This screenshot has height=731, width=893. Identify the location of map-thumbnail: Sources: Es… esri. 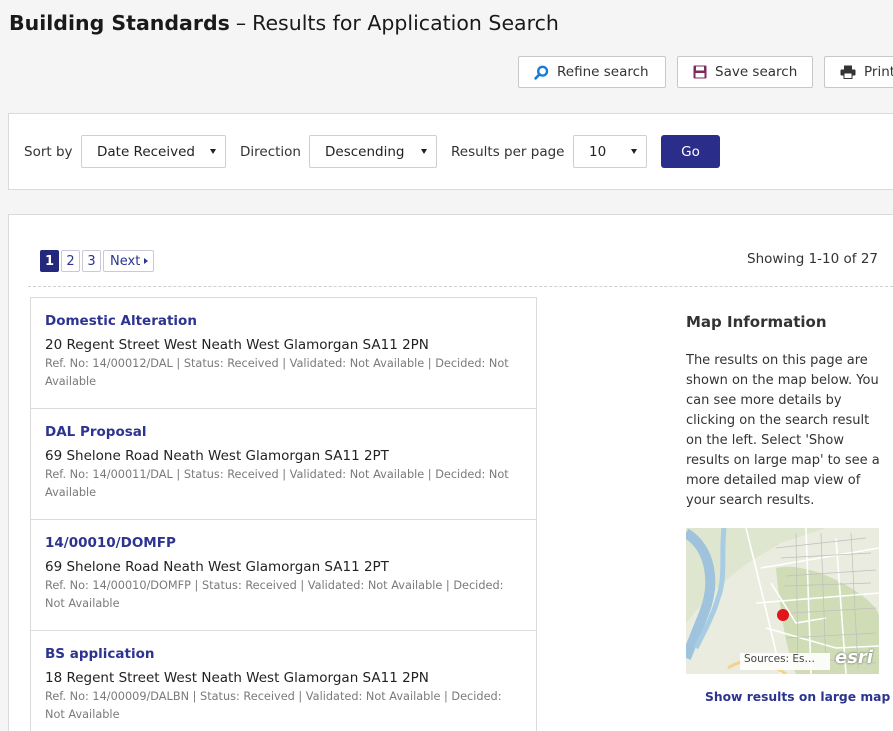
(782, 601).